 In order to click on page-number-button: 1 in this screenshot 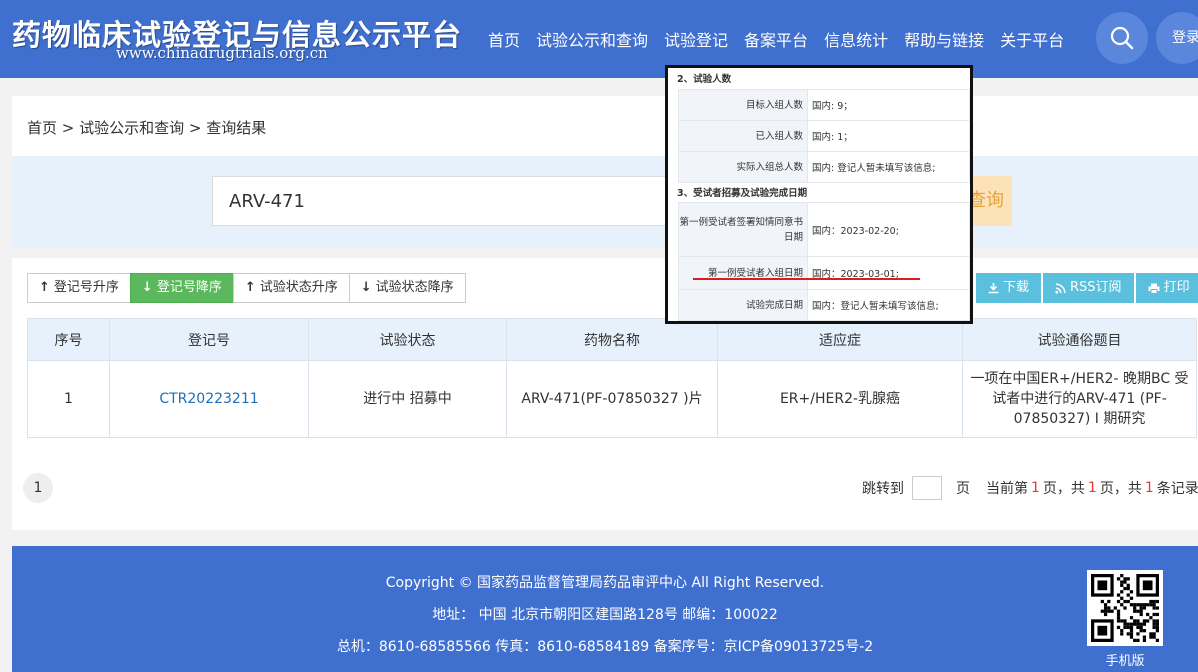, I will do `click(38, 488)`.